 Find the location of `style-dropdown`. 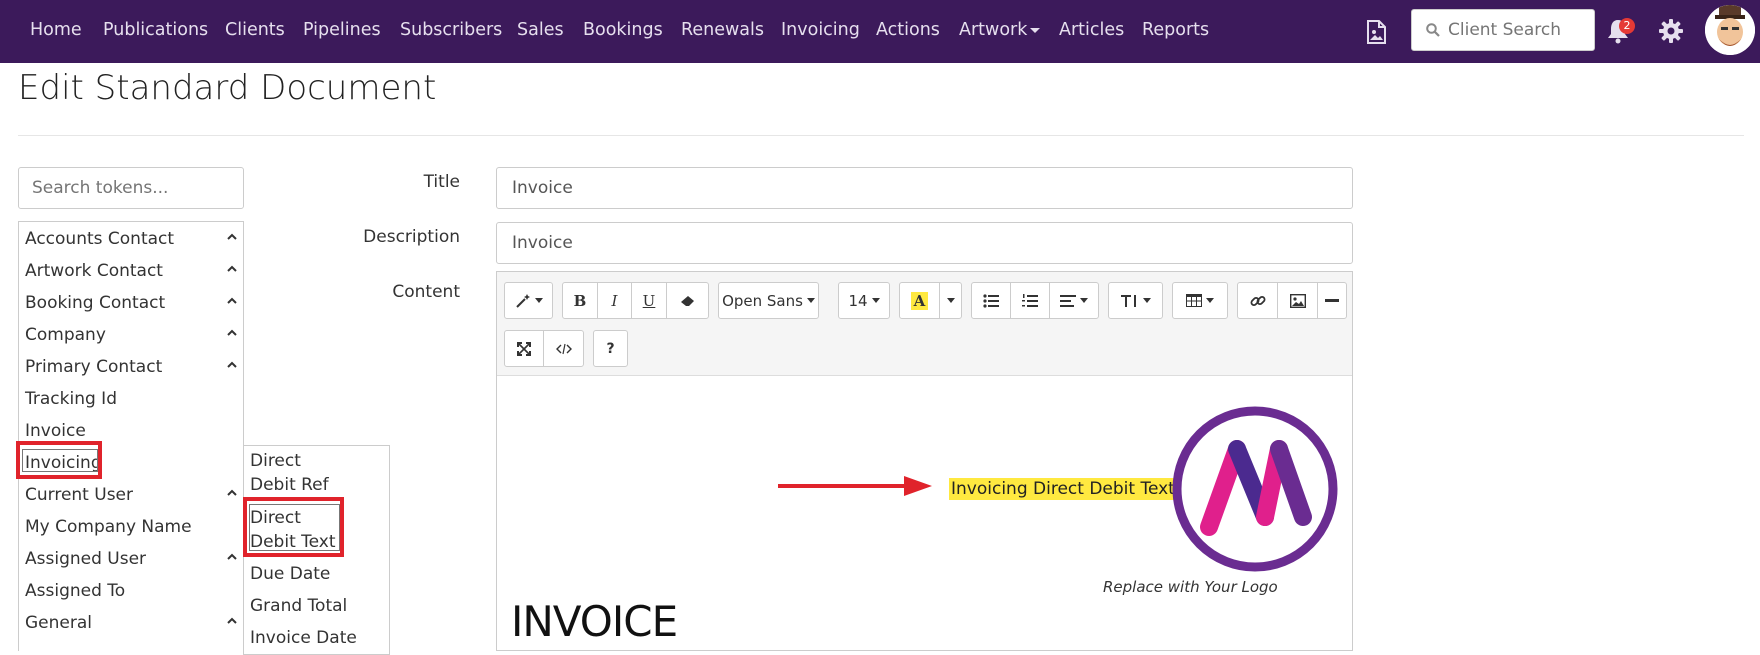

style-dropdown is located at coordinates (528, 300).